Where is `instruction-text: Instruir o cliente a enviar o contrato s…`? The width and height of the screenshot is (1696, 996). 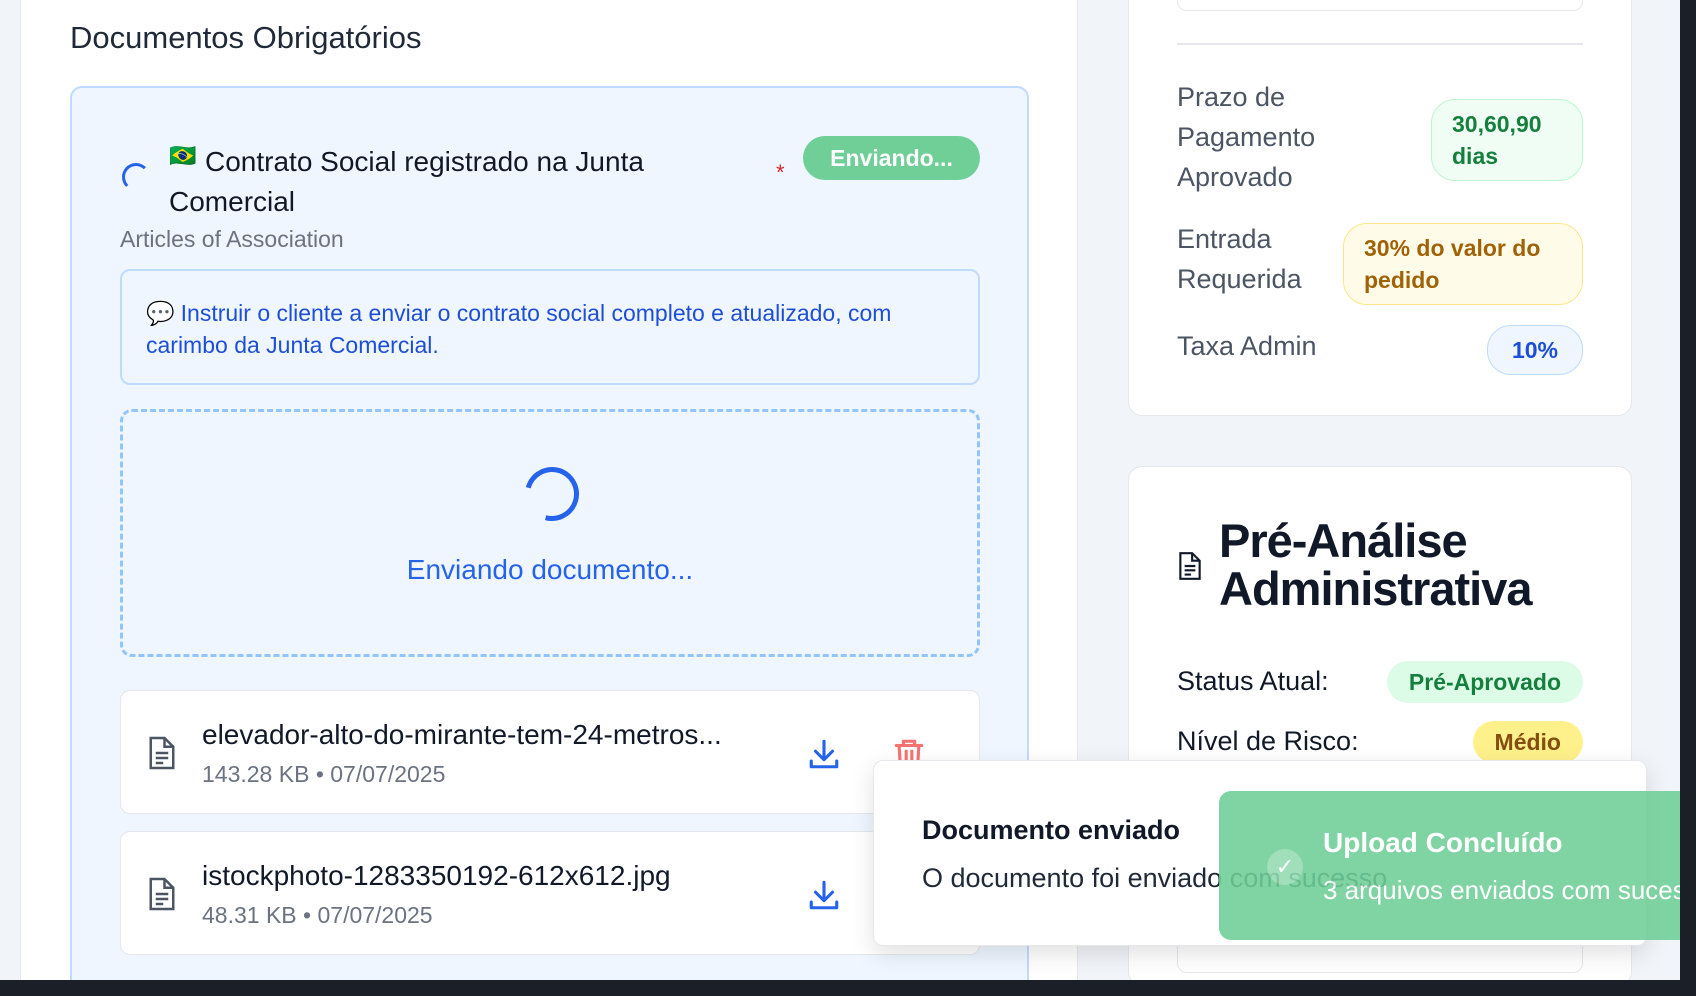 instruction-text: Instruir o cliente a enviar o contrato s… is located at coordinates (519, 329).